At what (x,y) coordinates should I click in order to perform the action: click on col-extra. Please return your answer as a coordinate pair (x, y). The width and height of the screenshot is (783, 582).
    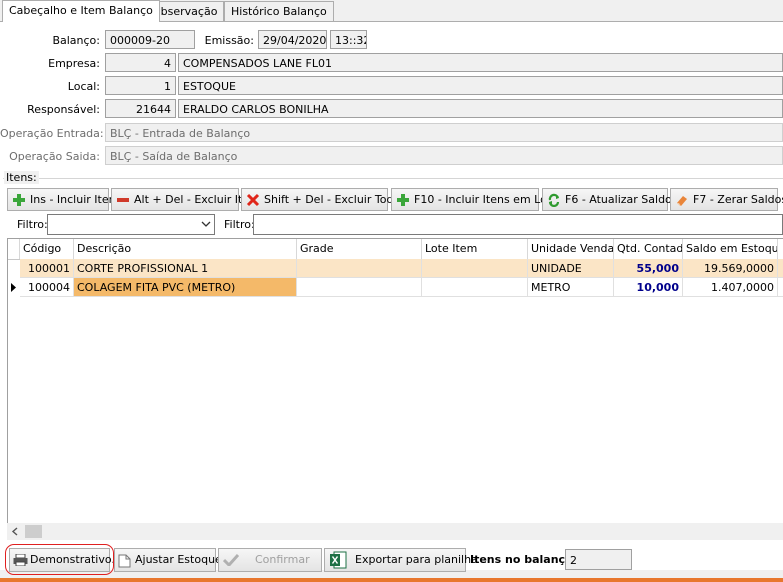
    Looking at the image, I should click on (780, 249).